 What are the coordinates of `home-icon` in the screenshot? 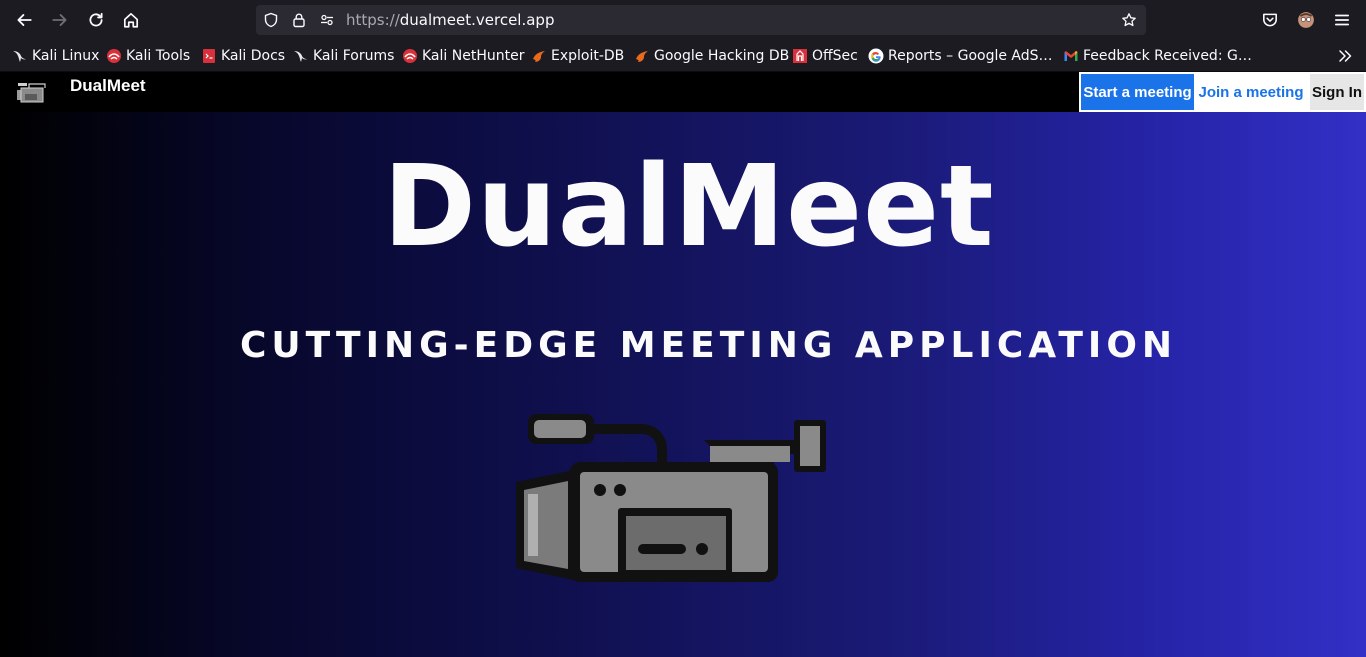 It's located at (131, 20).